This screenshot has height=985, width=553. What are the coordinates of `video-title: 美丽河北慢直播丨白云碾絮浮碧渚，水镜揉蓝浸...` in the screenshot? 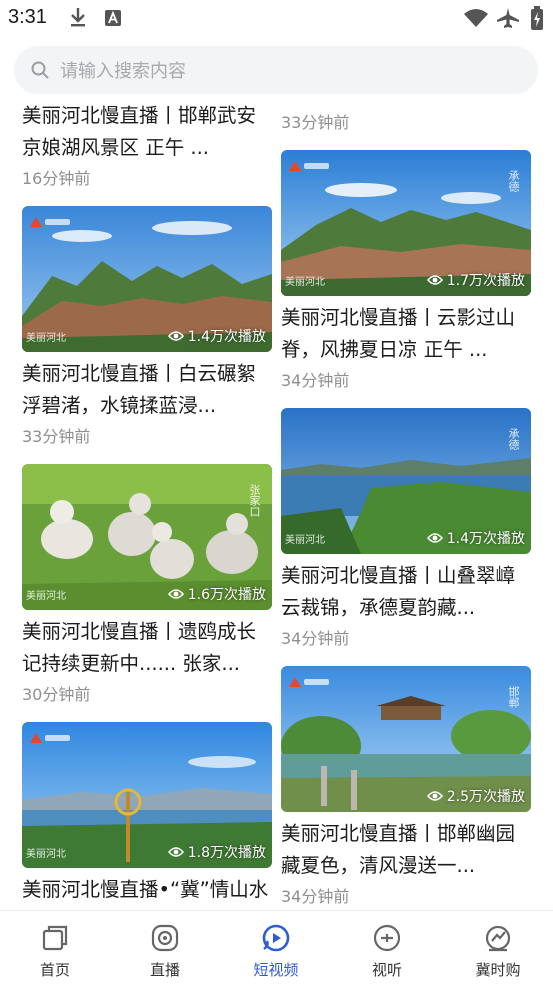 It's located at (139, 389).